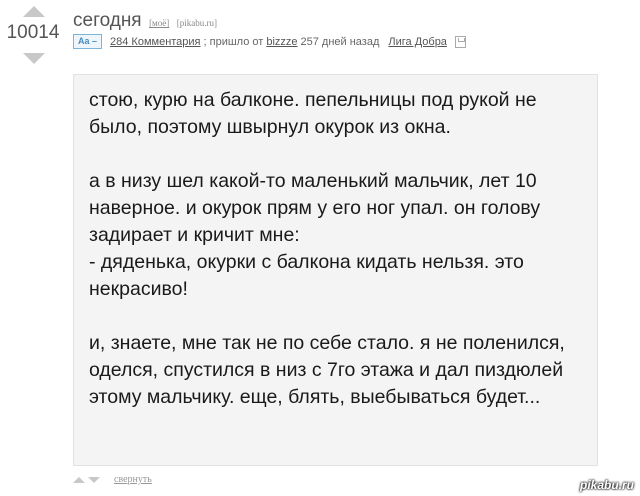 The height and width of the screenshot is (496, 640). I want to click on comments-link: 284 Комментария, so click(155, 42).